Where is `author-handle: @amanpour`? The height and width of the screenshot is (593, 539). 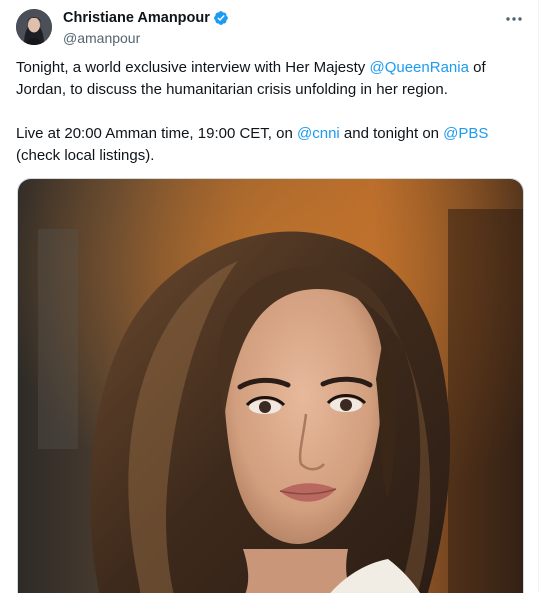
author-handle: @amanpour is located at coordinates (146, 38).